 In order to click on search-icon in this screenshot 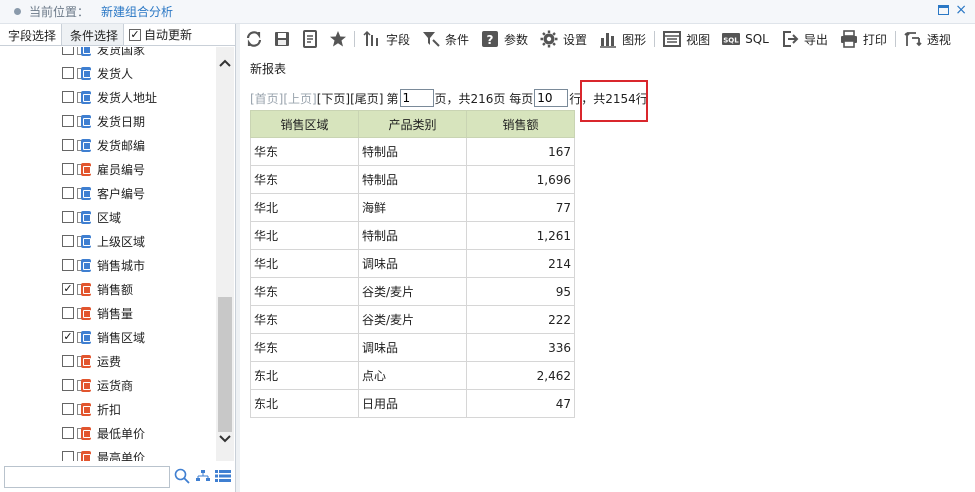, I will do `click(182, 477)`.